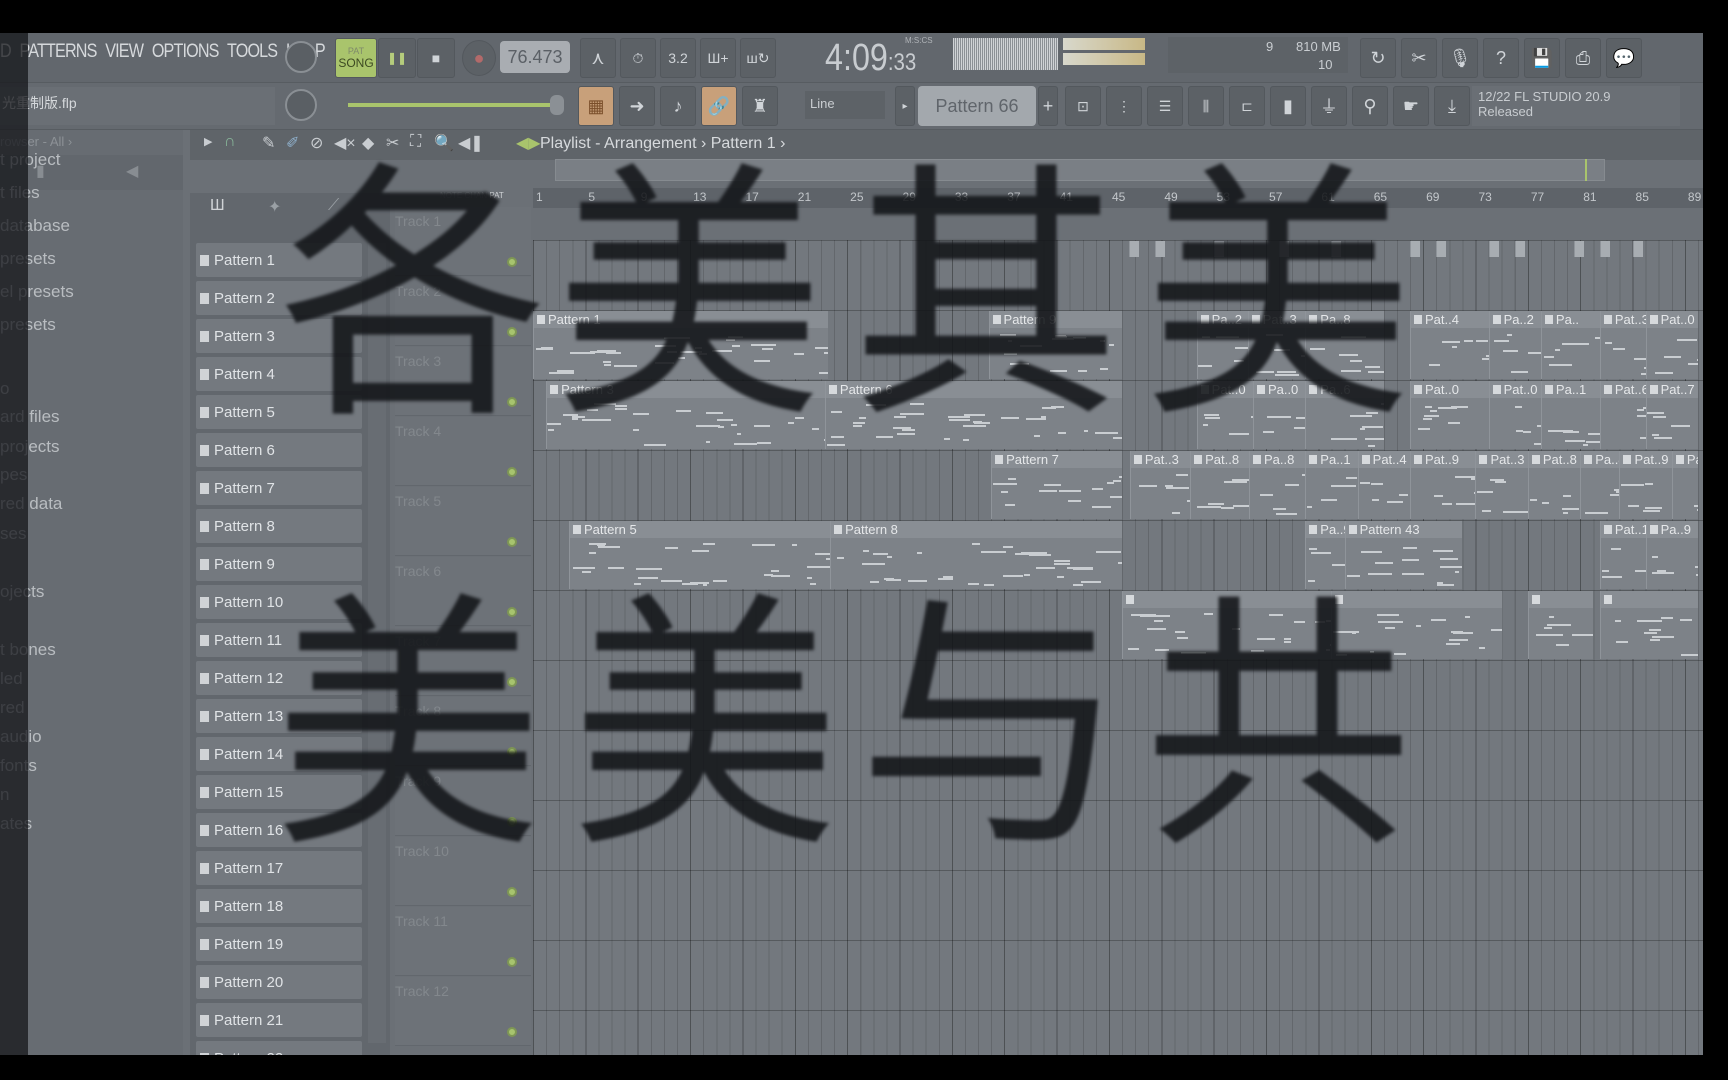 Image resolution: width=1728 pixels, height=1080 pixels. What do you see at coordinates (333, 206) in the screenshot?
I see `automation-icon: ⟋` at bounding box center [333, 206].